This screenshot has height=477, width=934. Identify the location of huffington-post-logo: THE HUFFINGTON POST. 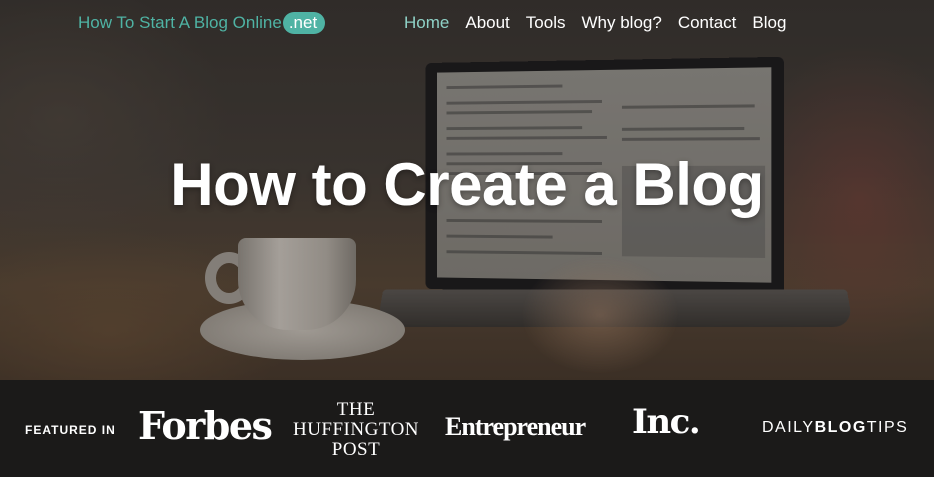
(356, 430).